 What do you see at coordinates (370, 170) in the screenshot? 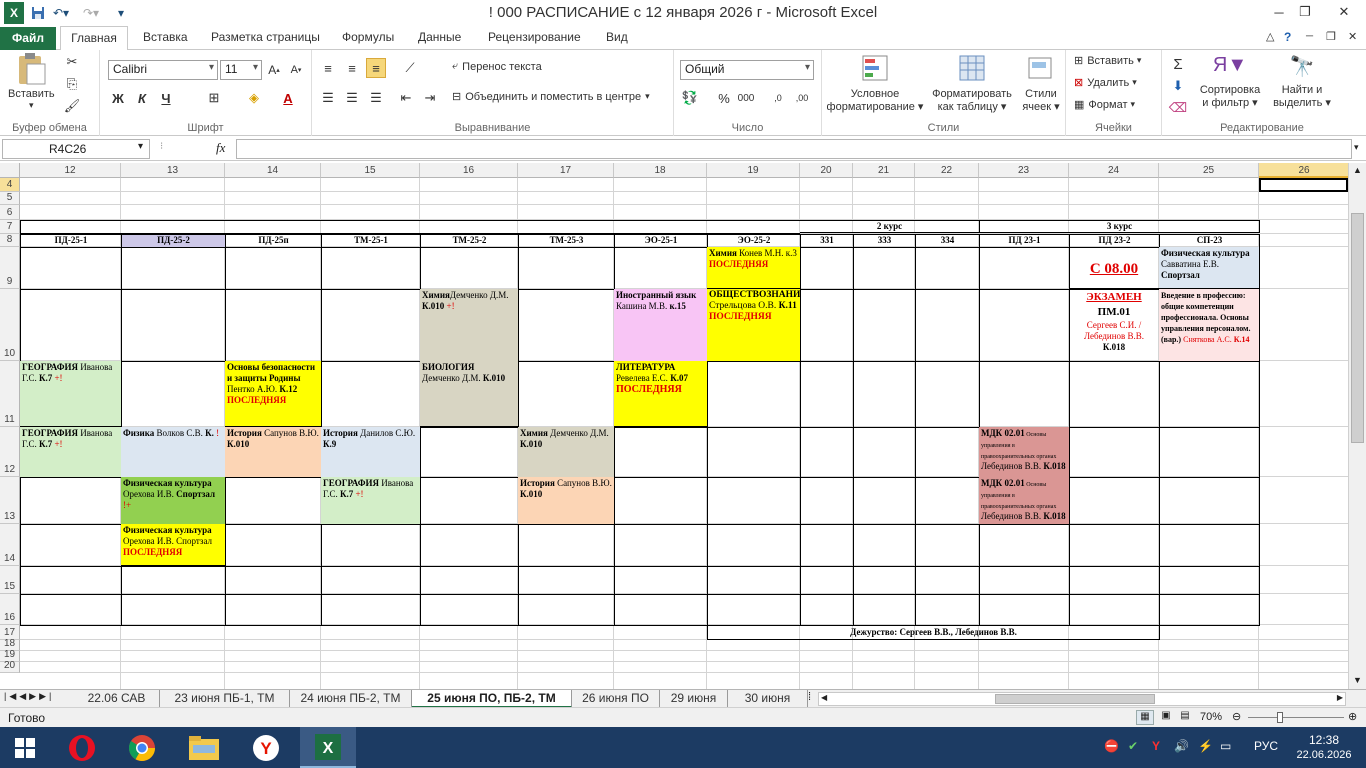
I see `column-header: 15` at bounding box center [370, 170].